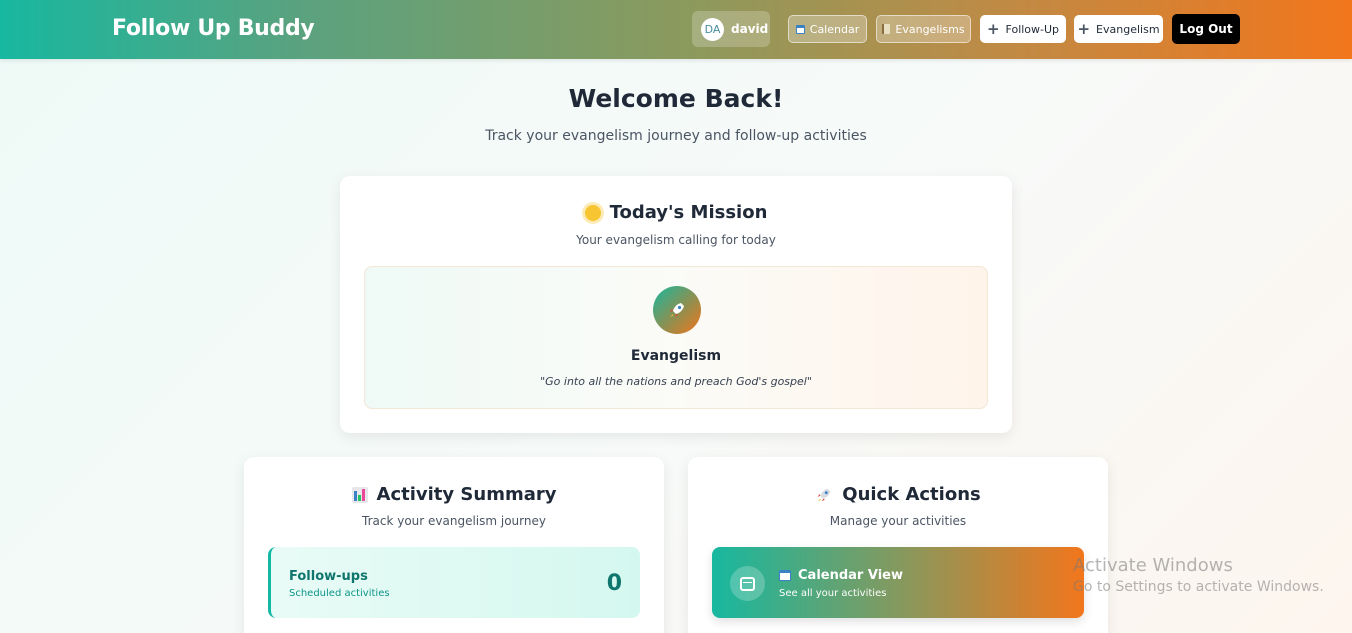 This screenshot has height=633, width=1352. Describe the element at coordinates (676, 98) in the screenshot. I see `page-title: Welcome Back!` at that location.